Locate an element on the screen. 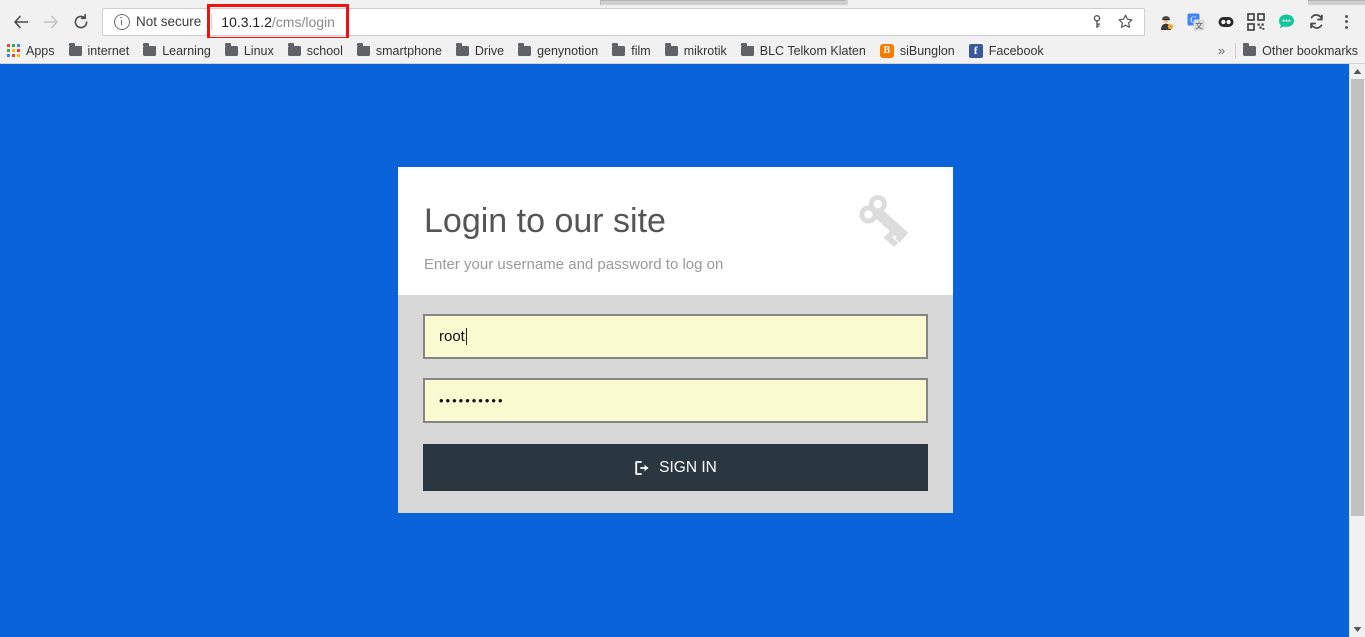 This screenshot has height=637, width=1365. info-circle-icon is located at coordinates (122, 21).